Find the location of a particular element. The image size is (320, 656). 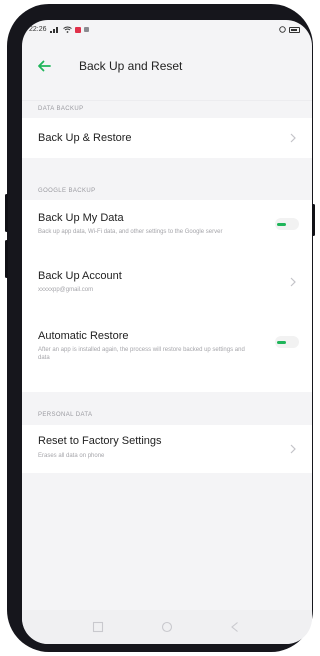

status-time: 22:26 is located at coordinates (38, 29).